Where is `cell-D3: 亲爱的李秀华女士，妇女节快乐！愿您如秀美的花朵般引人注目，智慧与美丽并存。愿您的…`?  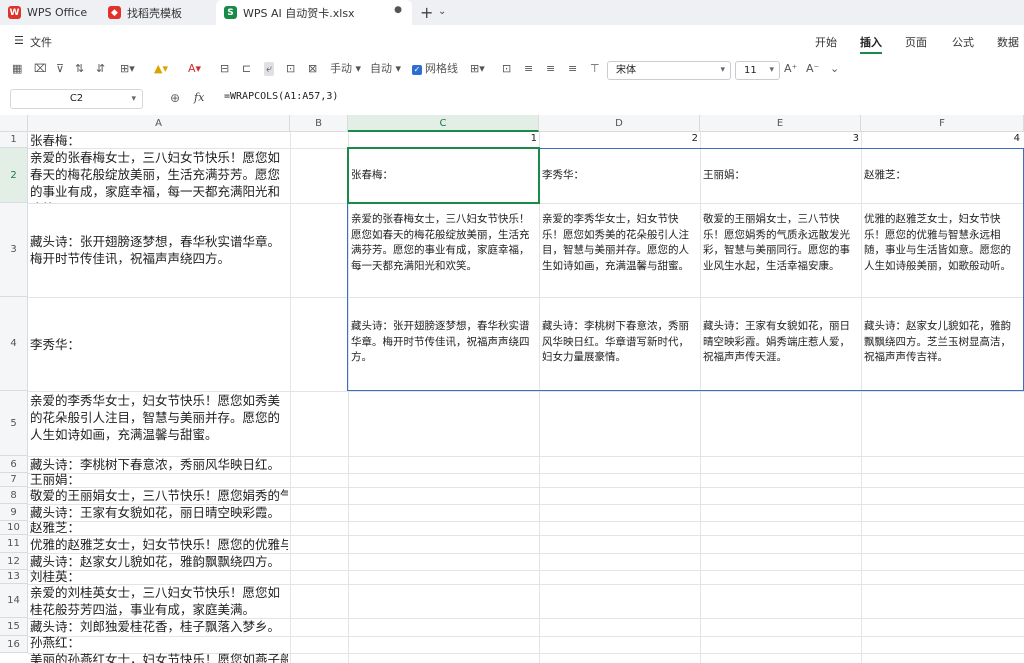
cell-D3: 亲爱的李秀华女士，妇女节快乐！愿您如秀美的花朵般引人注目，智慧与美丽并存。愿您的… is located at coordinates (619, 254).